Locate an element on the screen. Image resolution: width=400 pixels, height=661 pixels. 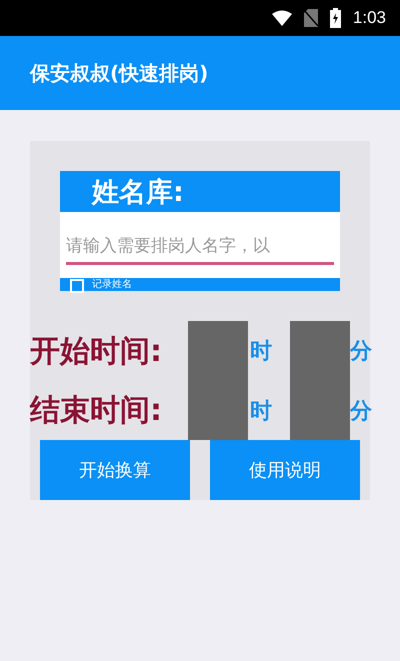
name-library-title: 姓名库: is located at coordinates (138, 193).